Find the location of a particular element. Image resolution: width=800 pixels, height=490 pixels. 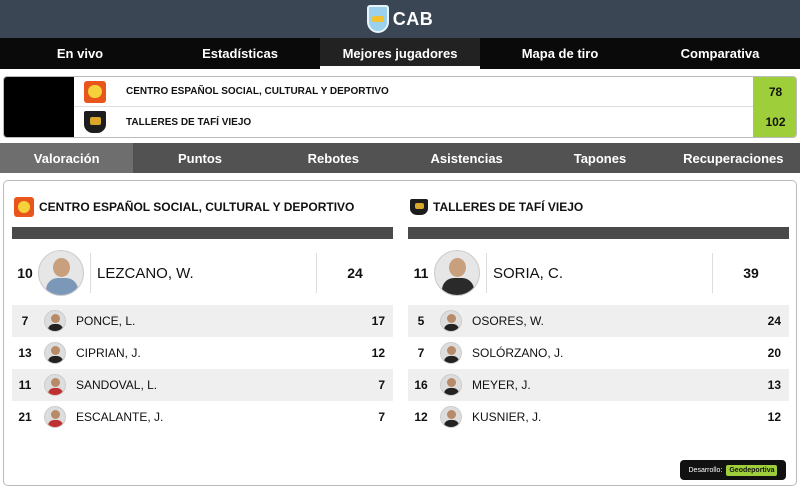

player-row: 7 SOLÓRZANO, J. 20 is located at coordinates (598, 353).